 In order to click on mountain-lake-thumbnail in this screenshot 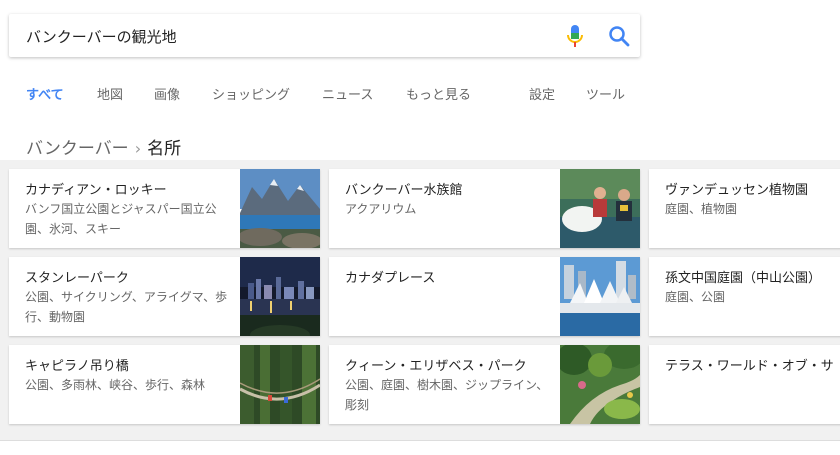, I will do `click(280, 208)`.